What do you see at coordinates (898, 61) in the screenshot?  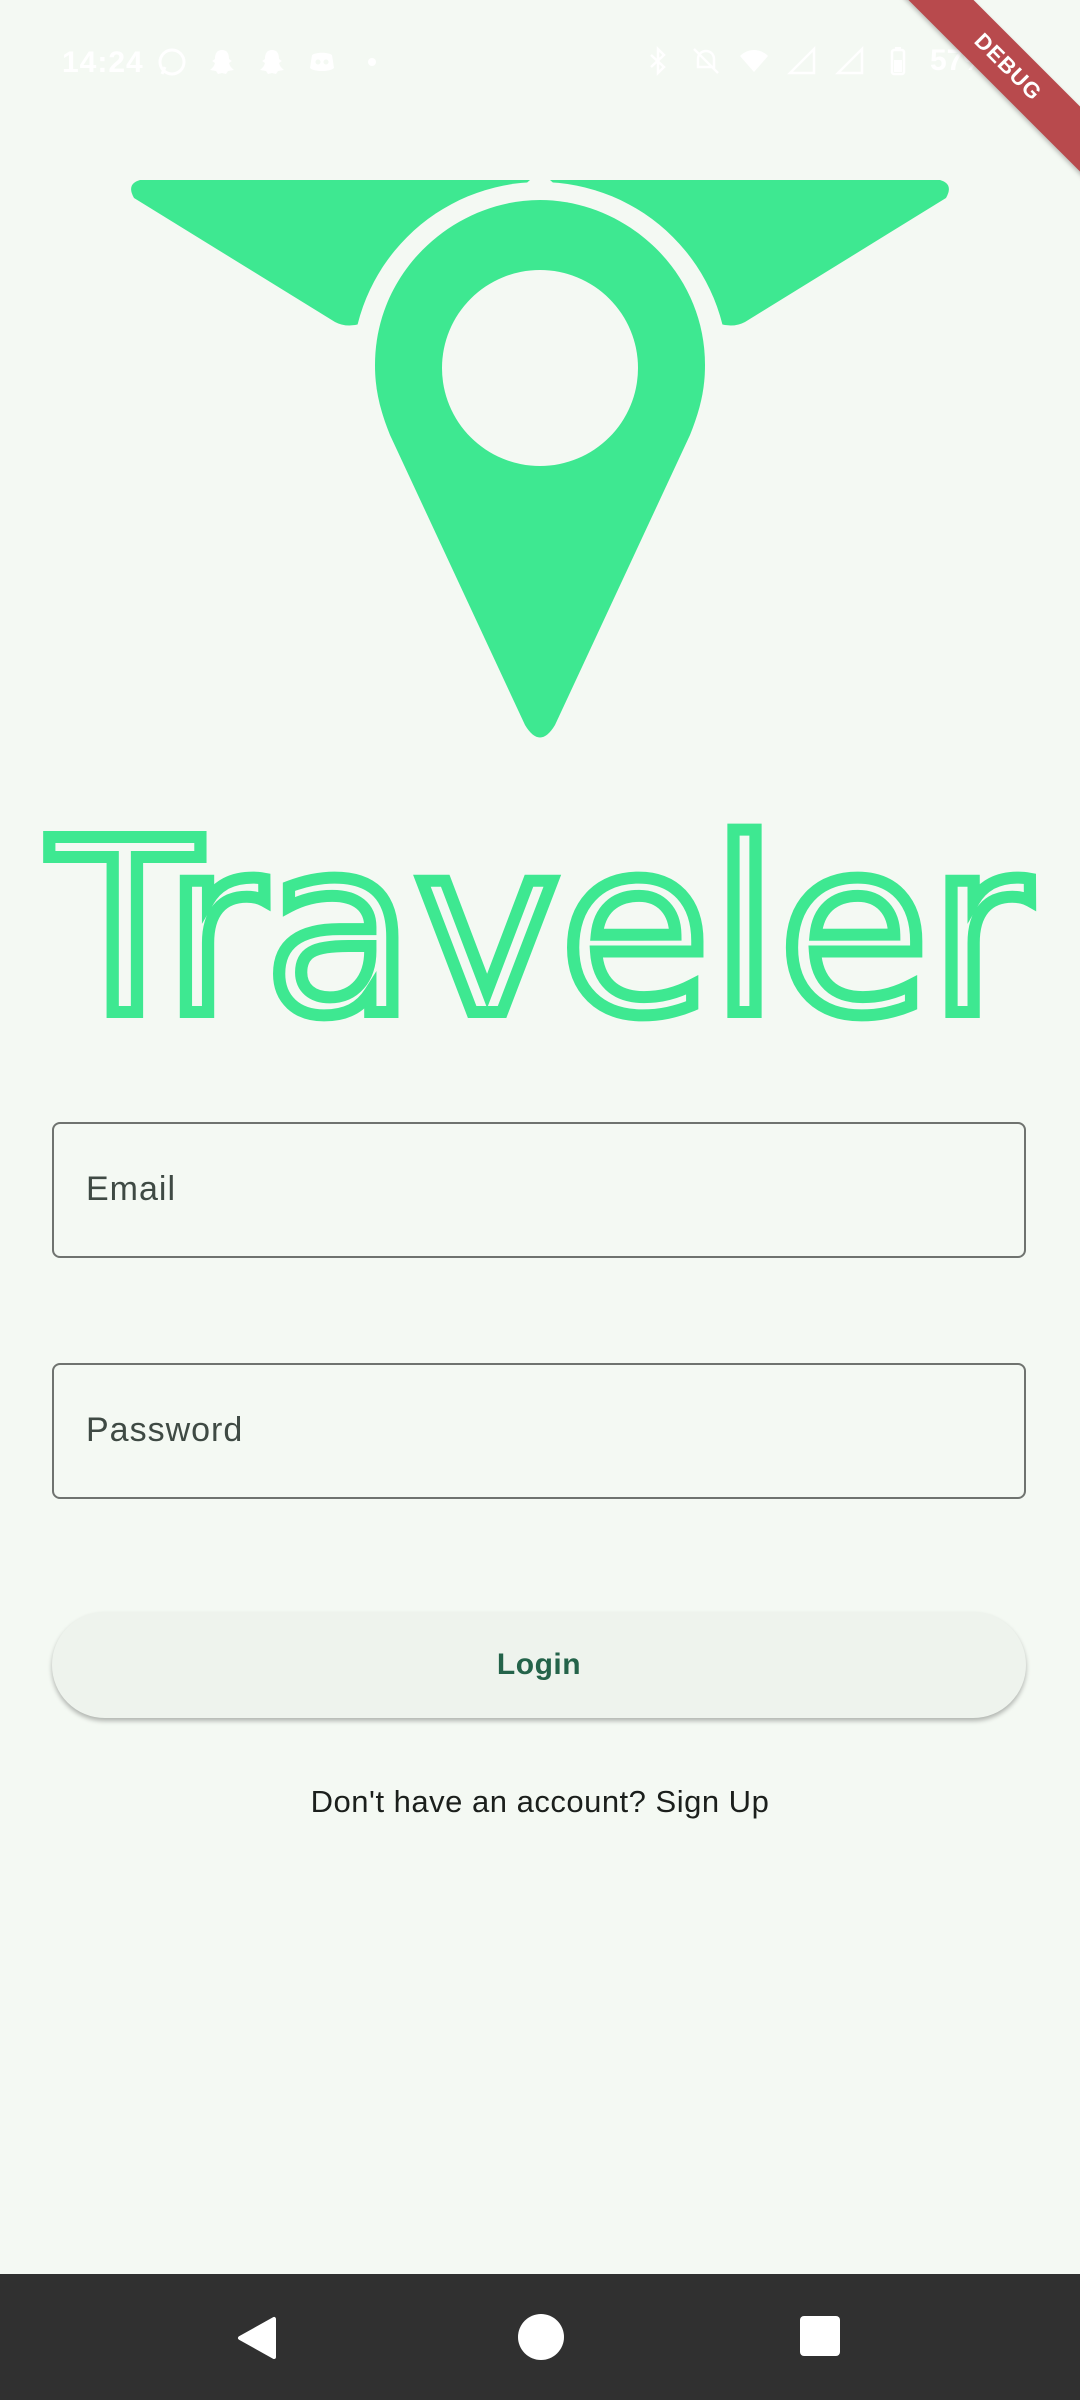 I see `battery-icon` at bounding box center [898, 61].